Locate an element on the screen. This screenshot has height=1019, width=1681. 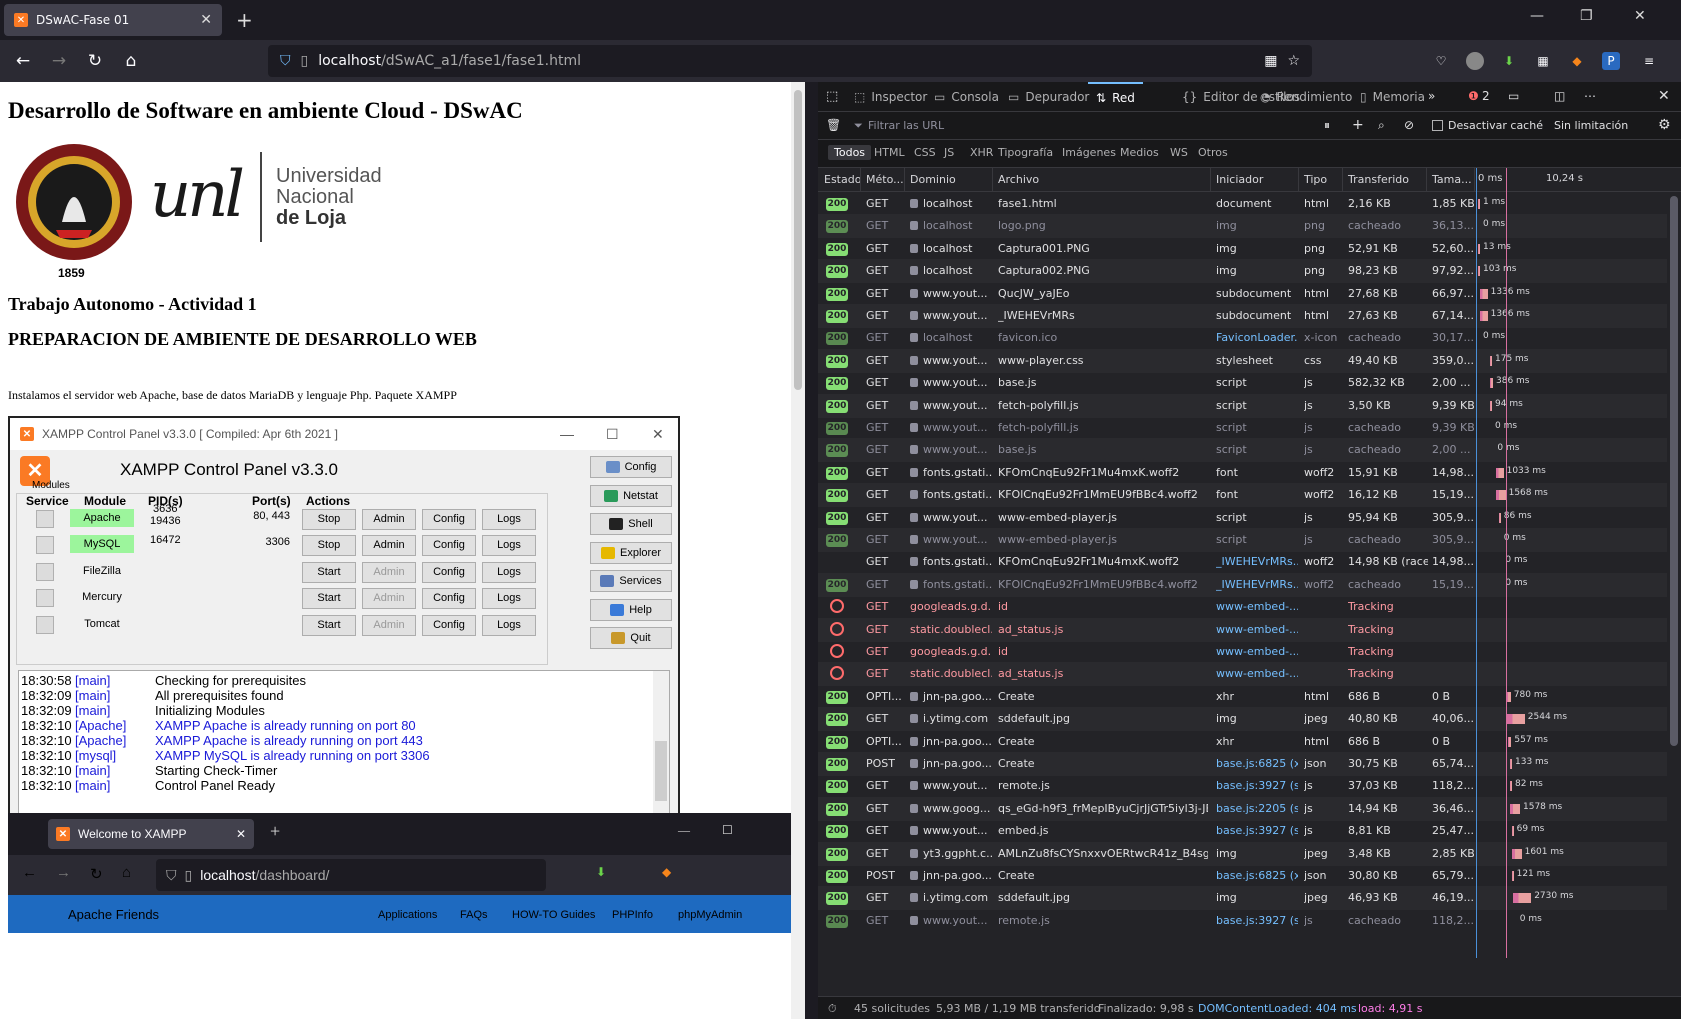
extensions-grid-icon: ▦ is located at coordinates (1270, 61).